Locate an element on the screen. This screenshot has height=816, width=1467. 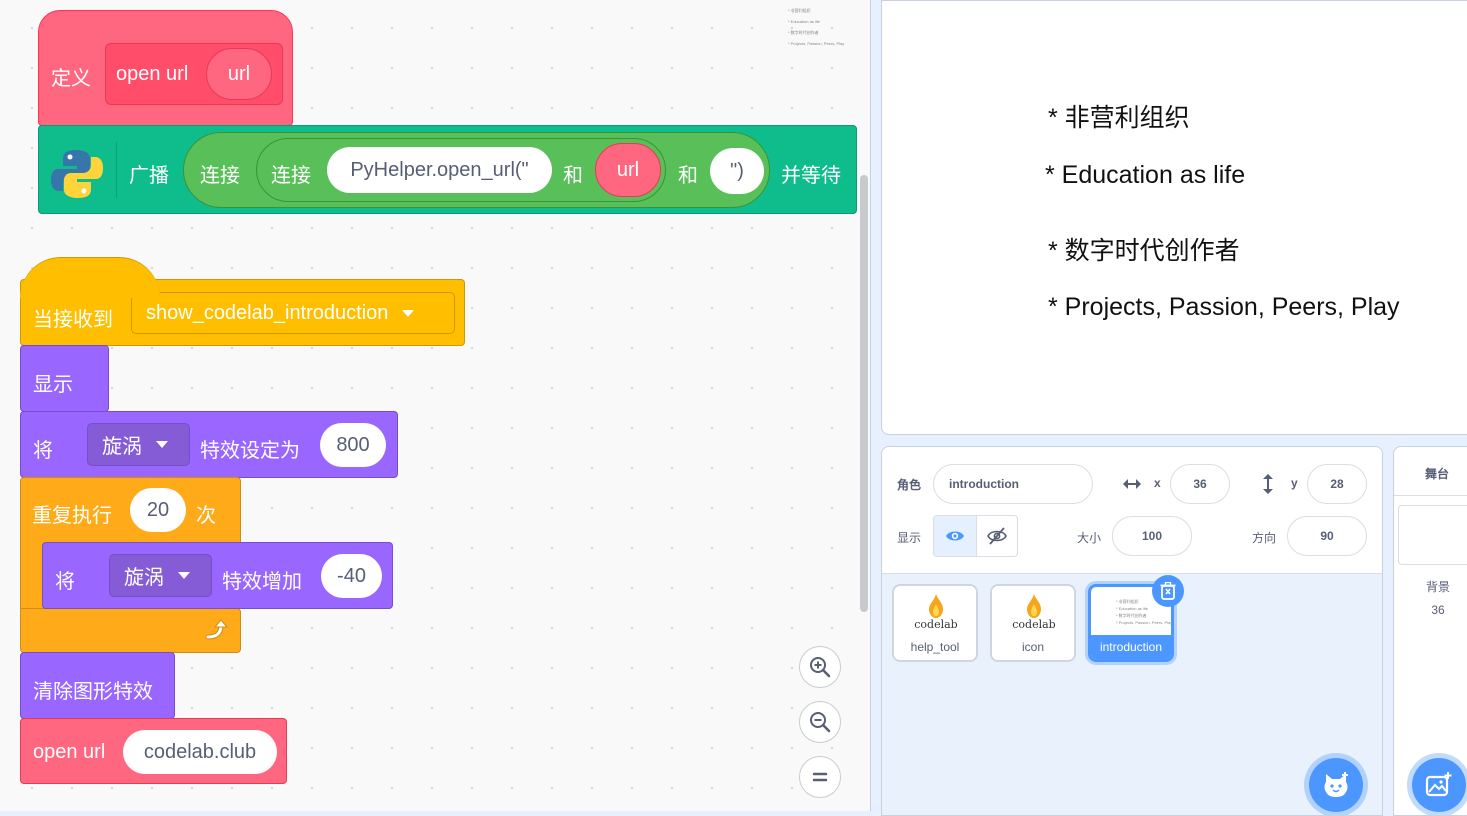
set-value-input: 800 is located at coordinates (353, 445).